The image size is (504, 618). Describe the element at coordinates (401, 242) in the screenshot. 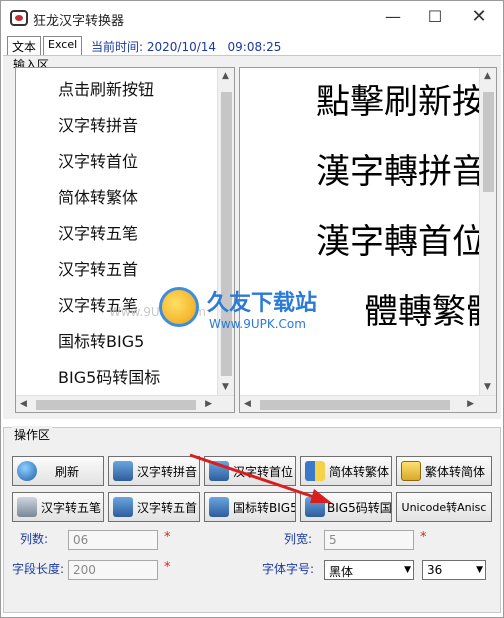

I see `output-line: 漢字轉首位` at that location.